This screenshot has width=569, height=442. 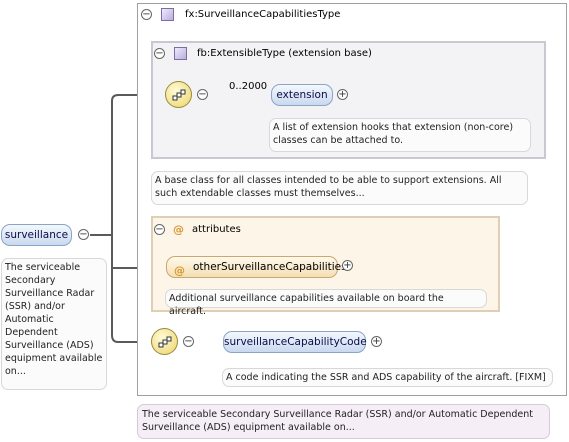 I want to click on attribute-name: otherSurveillanceCapabilities, so click(x=270, y=267).